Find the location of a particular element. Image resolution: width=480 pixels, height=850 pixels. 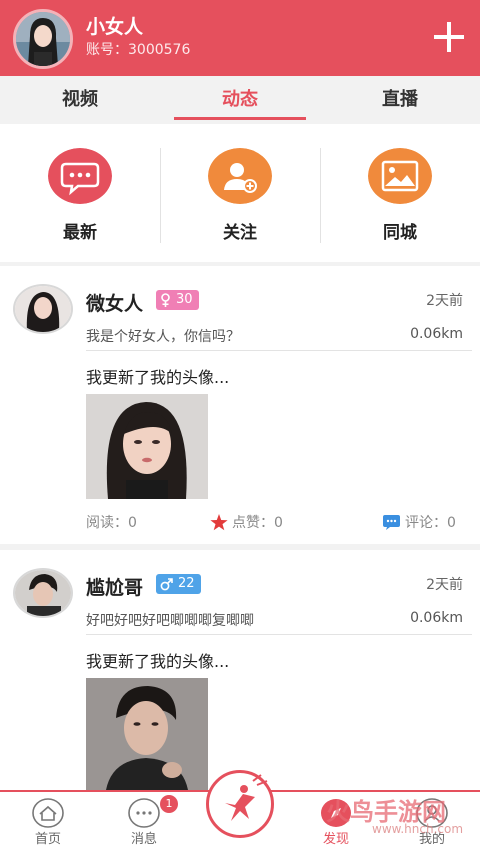

category-nearby: 同城 is located at coordinates (400, 193).